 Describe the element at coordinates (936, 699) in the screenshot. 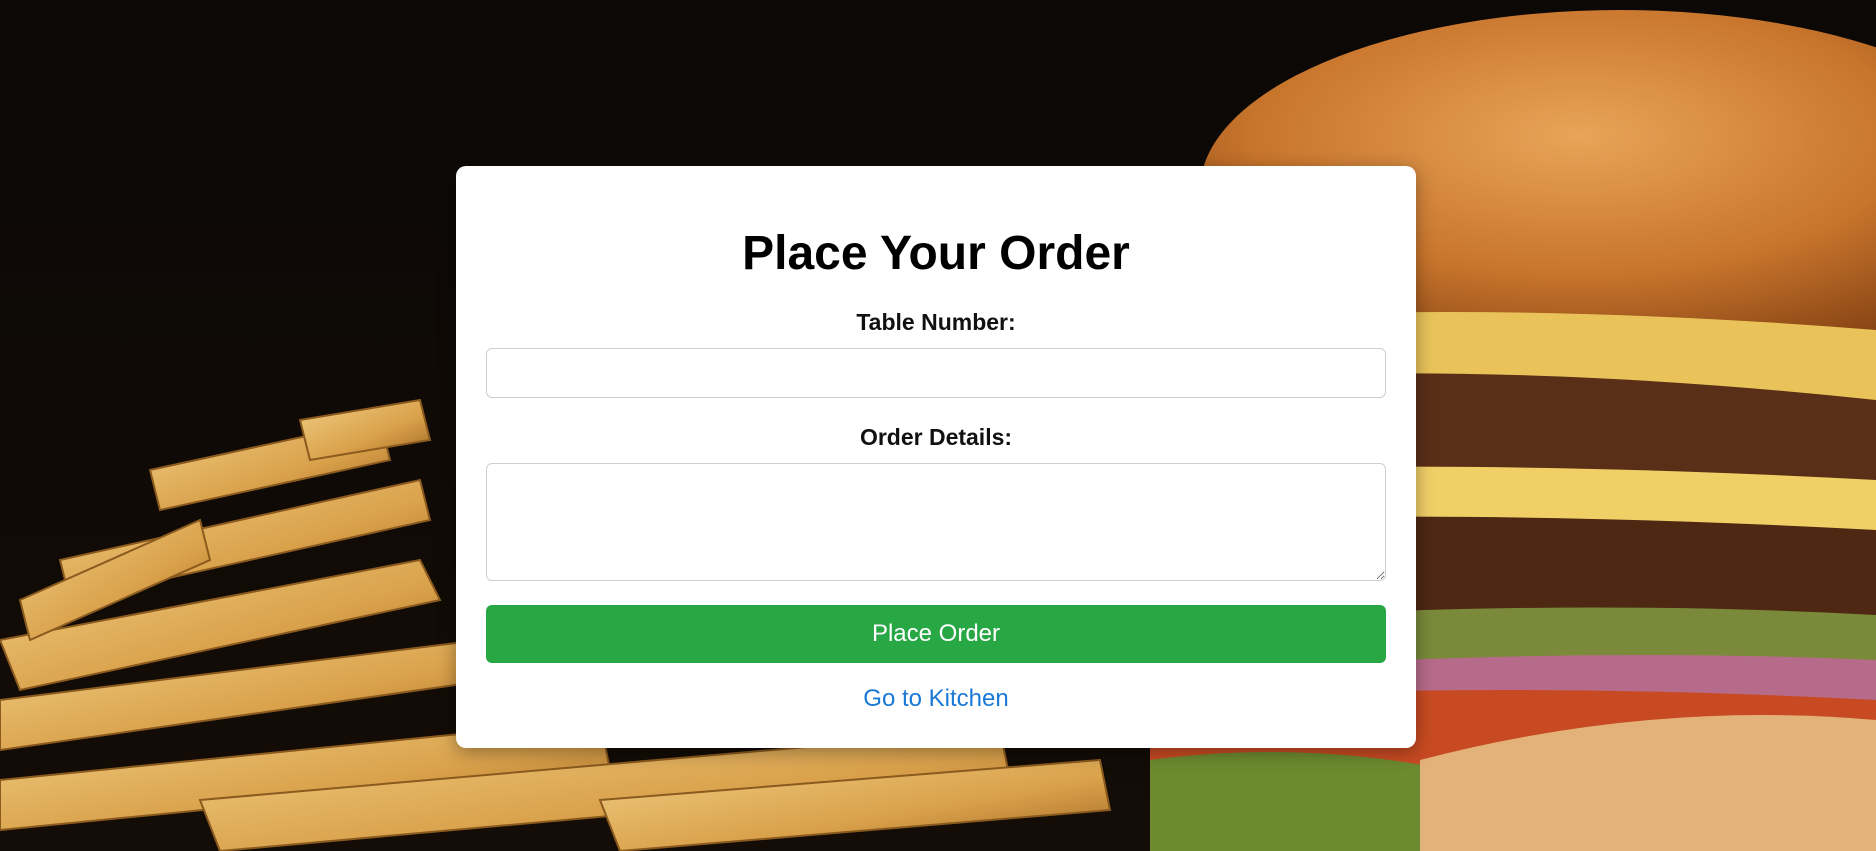

I see `go-to-kitchen-link: Go to Kitchen` at that location.